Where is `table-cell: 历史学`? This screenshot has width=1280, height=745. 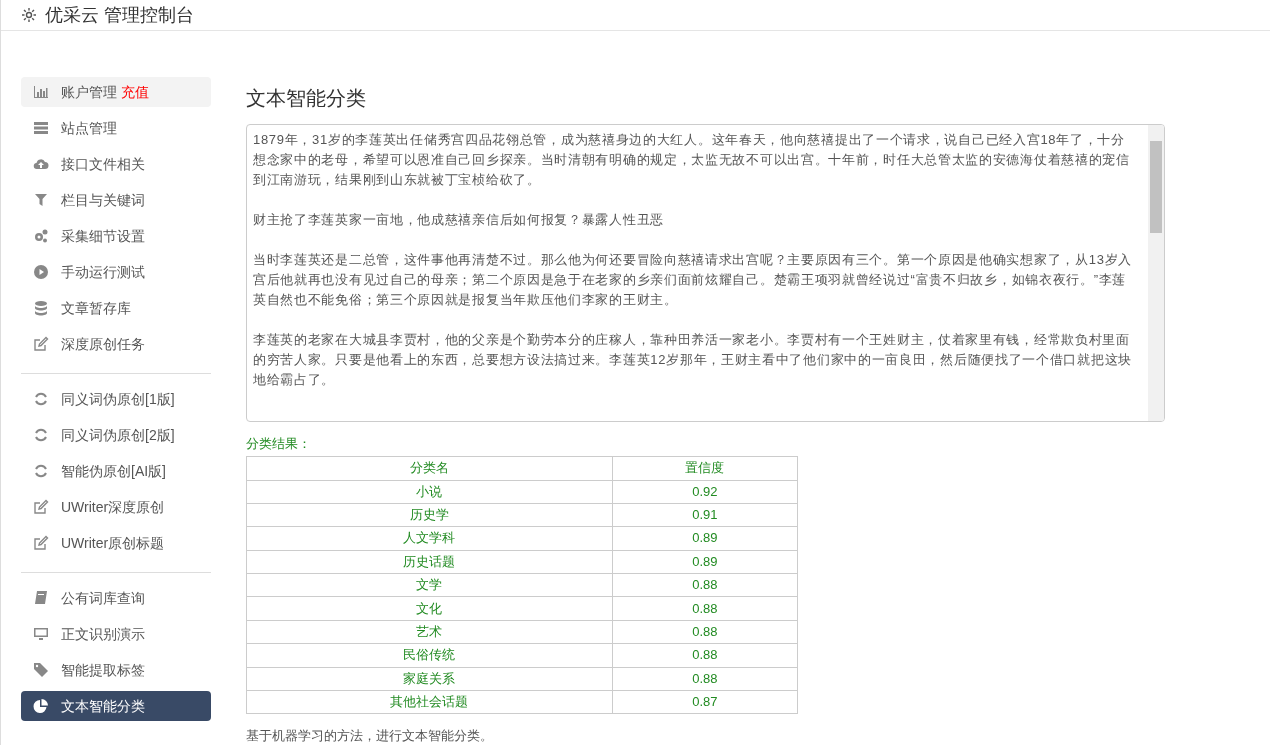 table-cell: 历史学 is located at coordinates (429, 515).